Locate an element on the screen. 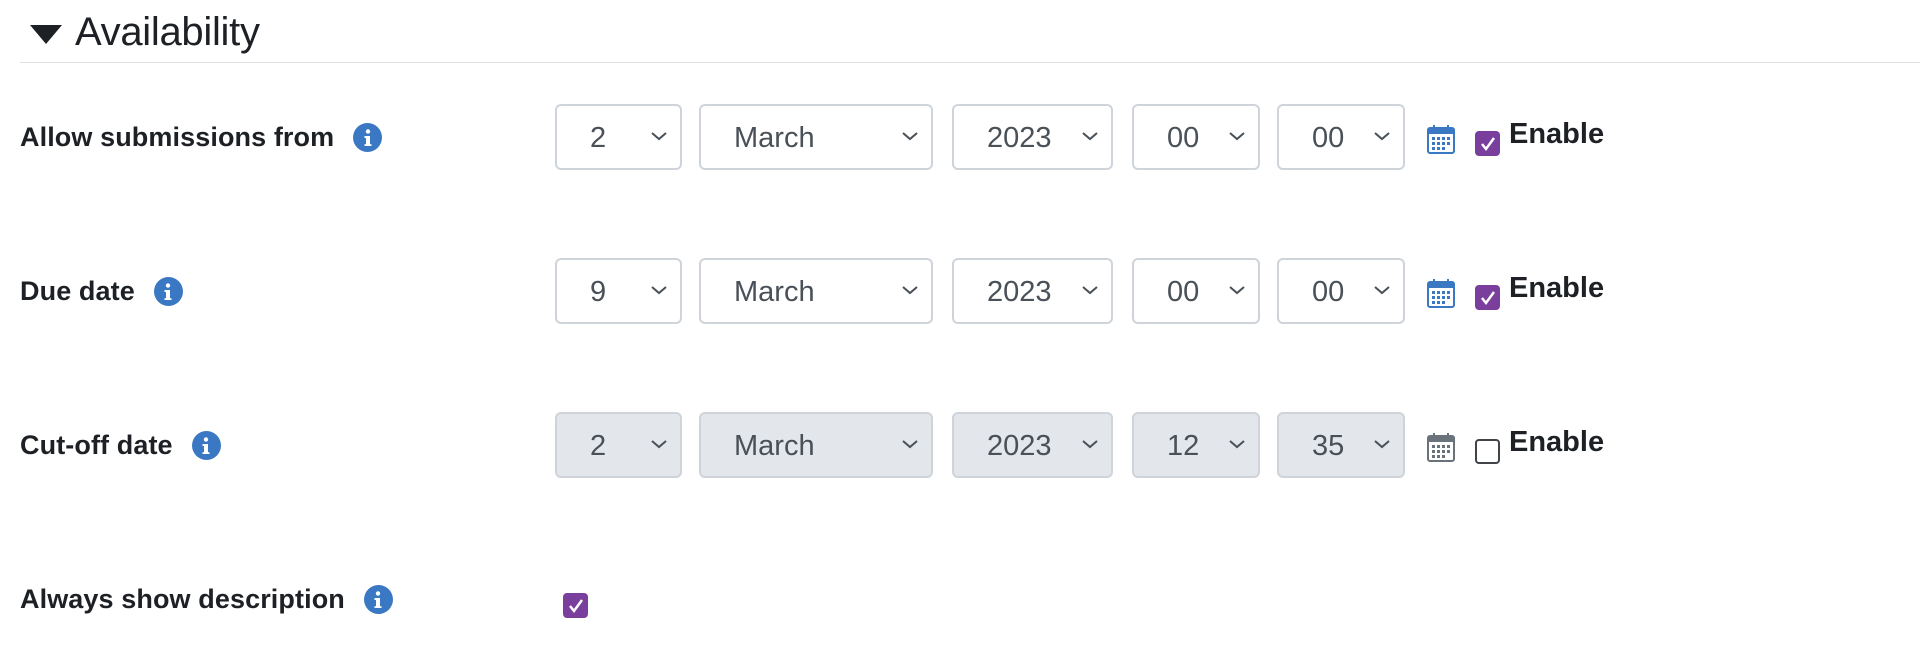 The height and width of the screenshot is (666, 1920). label-always-show-description: Always show description is located at coordinates (182, 599).